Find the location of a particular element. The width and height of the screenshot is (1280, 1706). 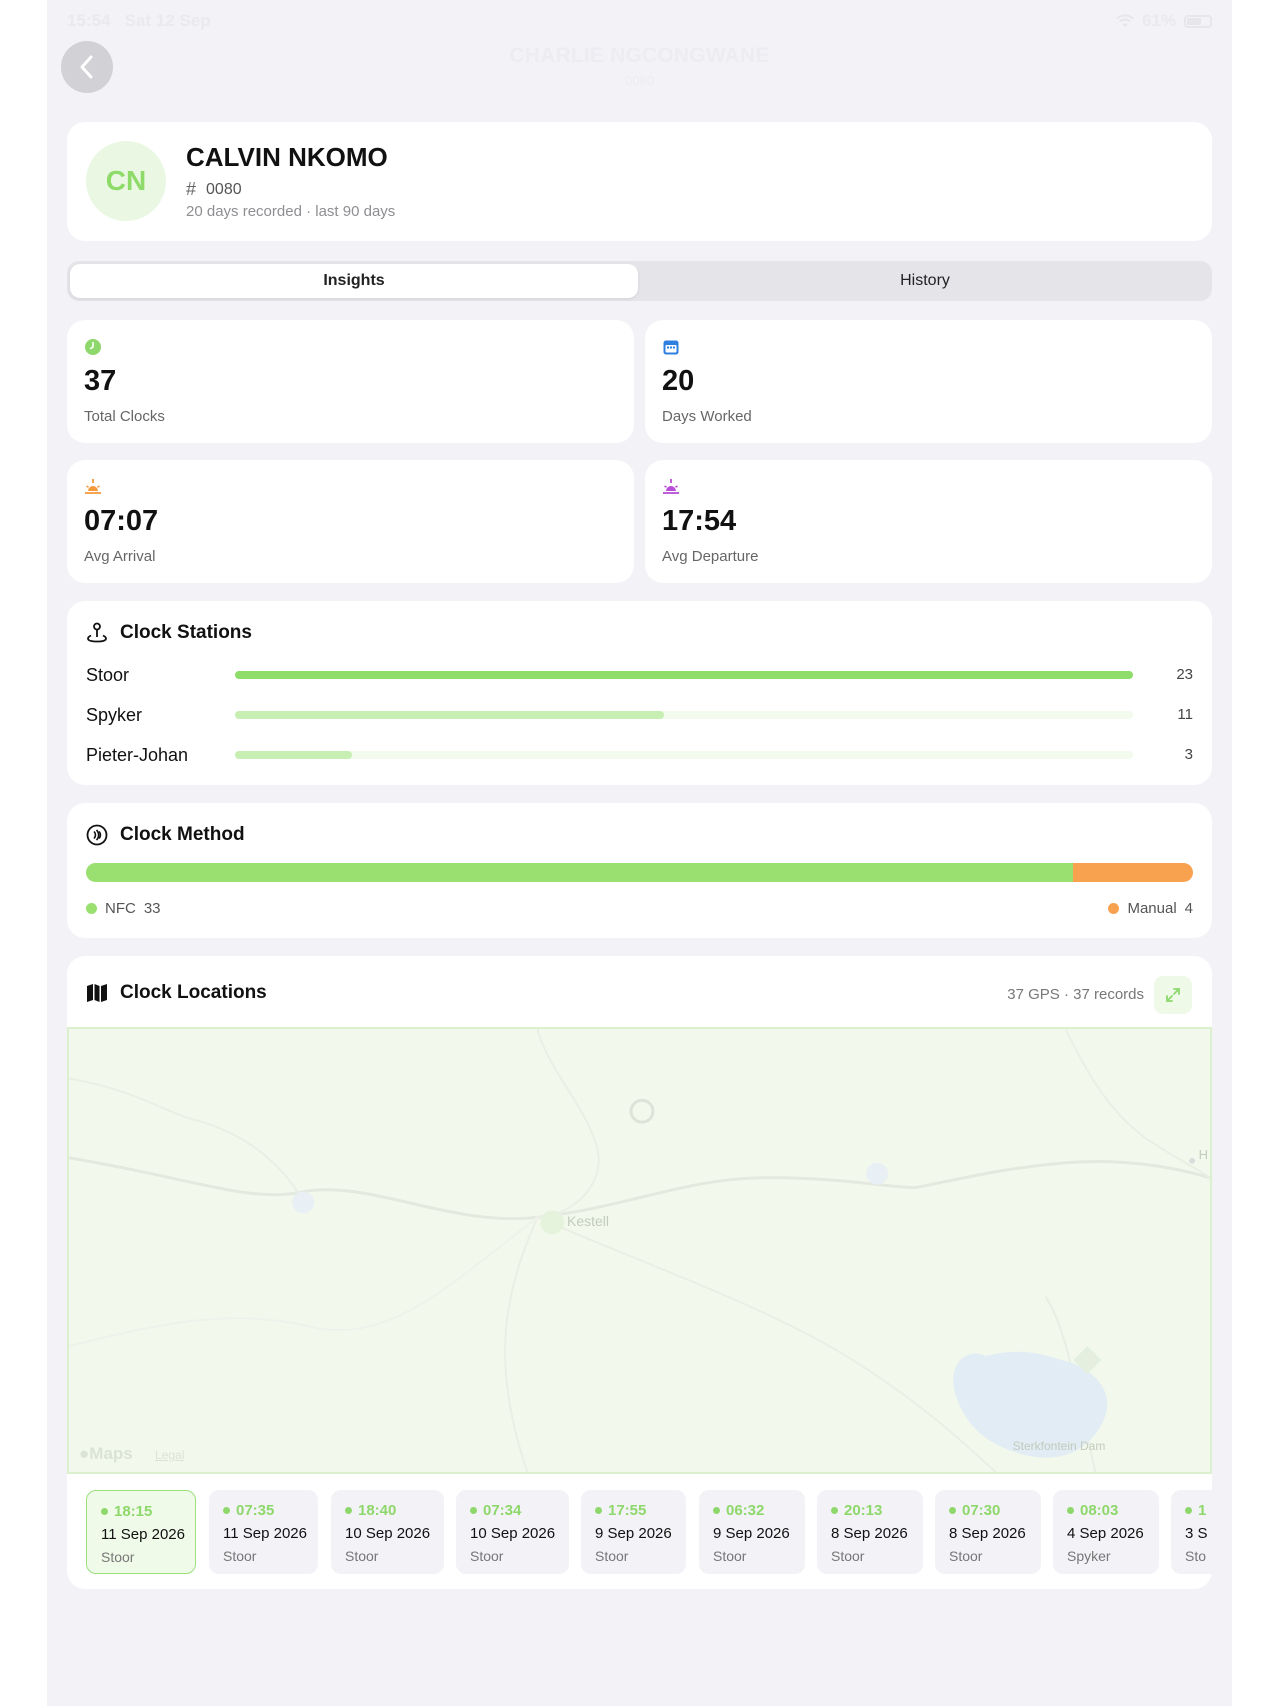

record-chip: 17:55 9 Sep 2026 Stoor is located at coordinates (633, 1532).